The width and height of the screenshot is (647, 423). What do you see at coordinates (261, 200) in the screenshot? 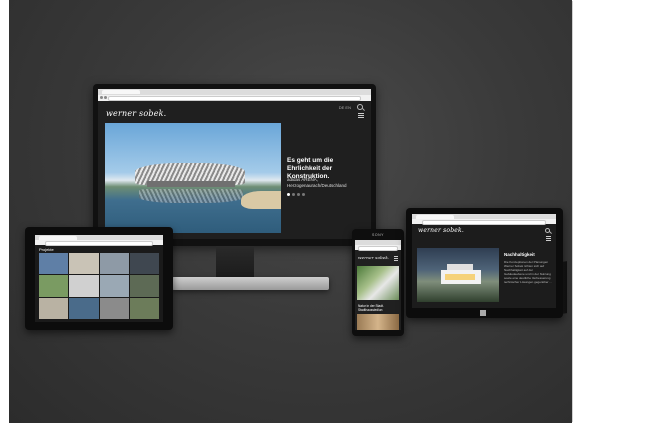
I see `sand-shore-shape` at bounding box center [261, 200].